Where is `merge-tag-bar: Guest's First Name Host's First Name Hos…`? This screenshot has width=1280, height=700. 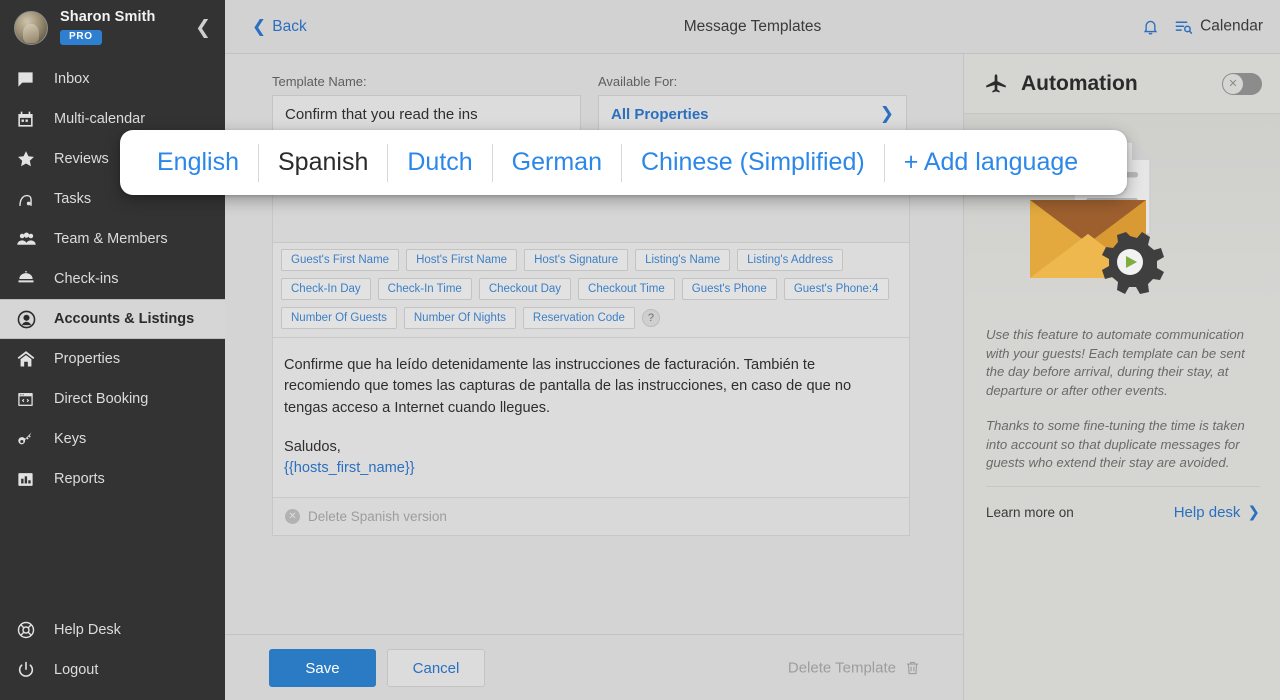
merge-tag-bar: Guest's First Name Host's First Name Hos… is located at coordinates (591, 290).